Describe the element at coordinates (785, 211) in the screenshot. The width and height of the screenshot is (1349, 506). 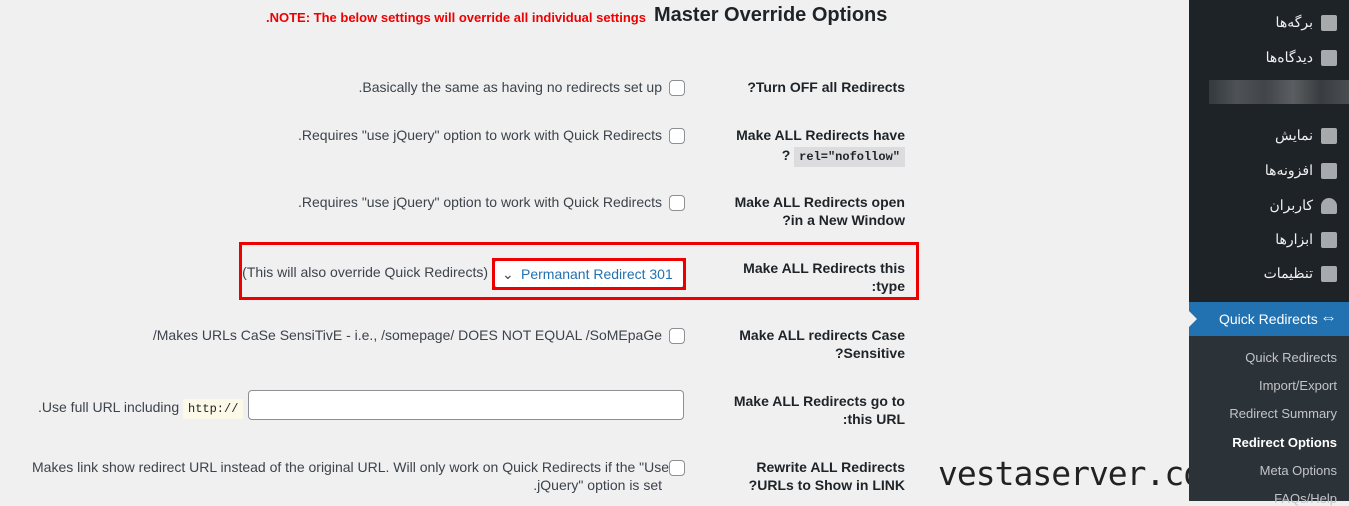
I see `new-window-label: Make ALL Redirects open ?in a New Window` at that location.